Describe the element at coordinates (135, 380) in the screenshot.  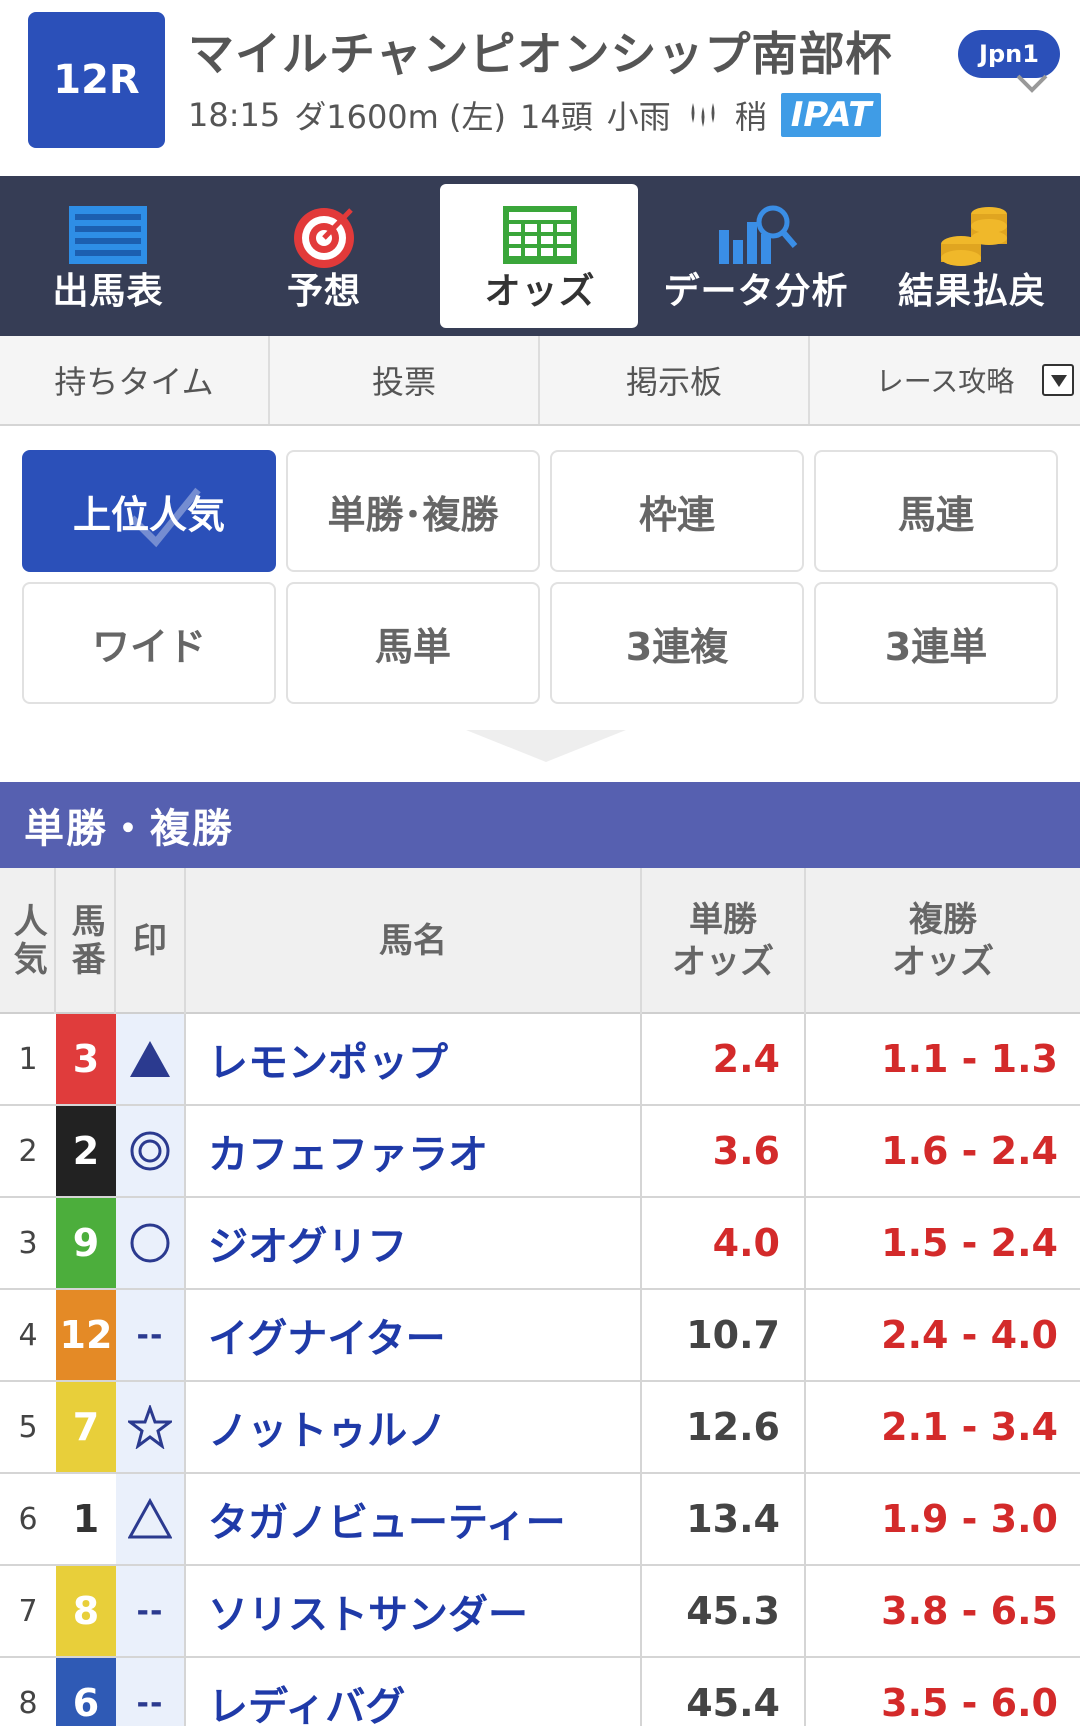
I see `subnav-best-time: 持ちタイム` at that location.